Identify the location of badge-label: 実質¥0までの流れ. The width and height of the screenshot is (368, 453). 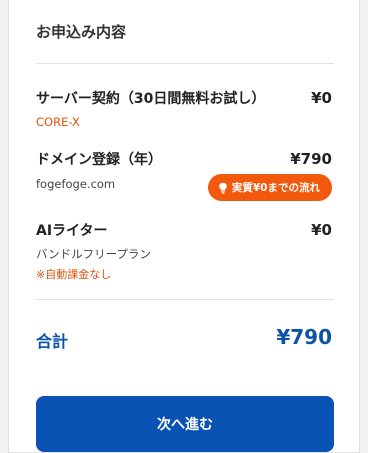
(275, 188).